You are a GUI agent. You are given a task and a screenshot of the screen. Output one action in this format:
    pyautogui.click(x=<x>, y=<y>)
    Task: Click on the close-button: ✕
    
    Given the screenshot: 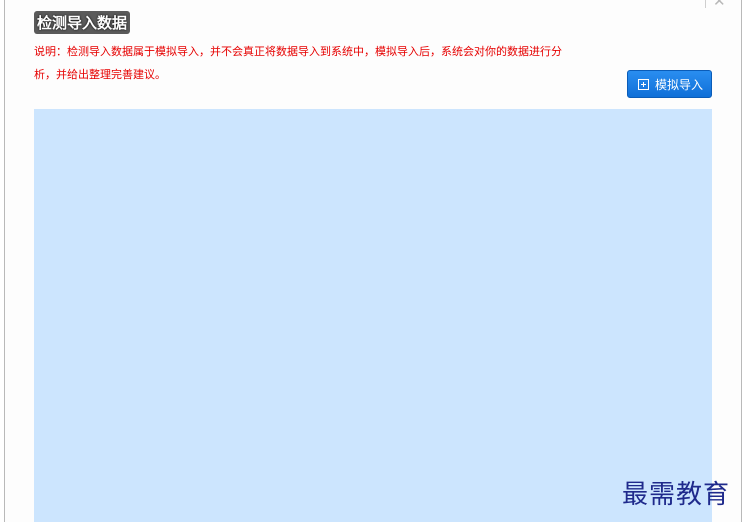 What is the action you would take?
    pyautogui.click(x=718, y=6)
    